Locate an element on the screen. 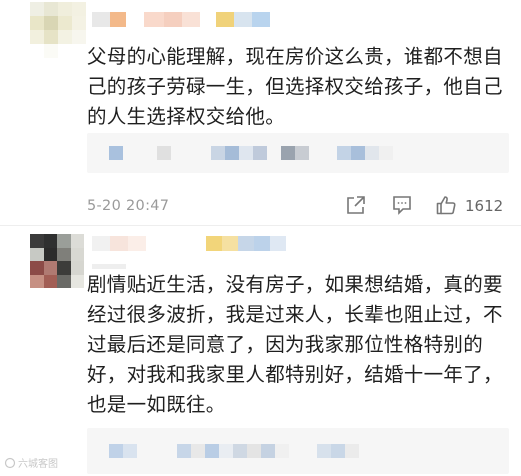 This screenshot has height=476, width=521. watermark-logo-icon is located at coordinates (10, 462).